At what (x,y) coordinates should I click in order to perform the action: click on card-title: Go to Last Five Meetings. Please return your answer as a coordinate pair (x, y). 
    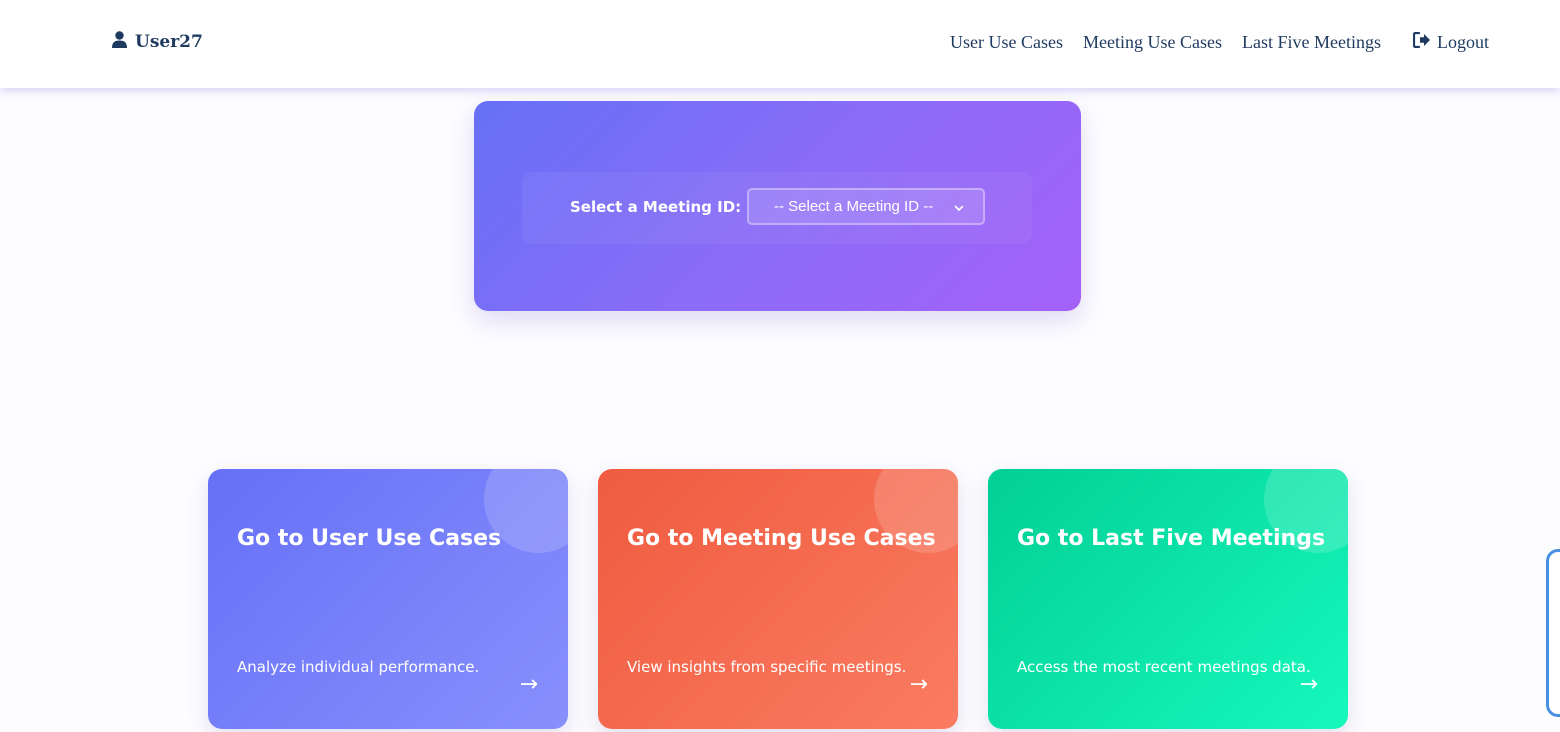
    Looking at the image, I should click on (1171, 538).